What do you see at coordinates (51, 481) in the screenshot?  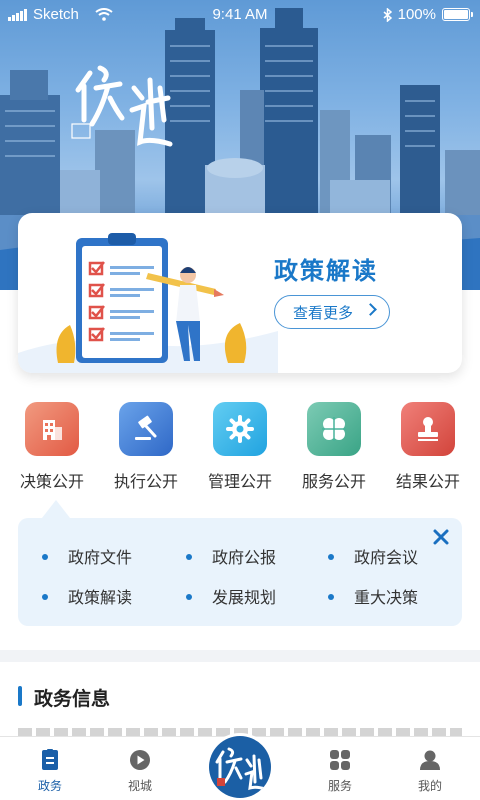 I see `category-label: 决策公开` at bounding box center [51, 481].